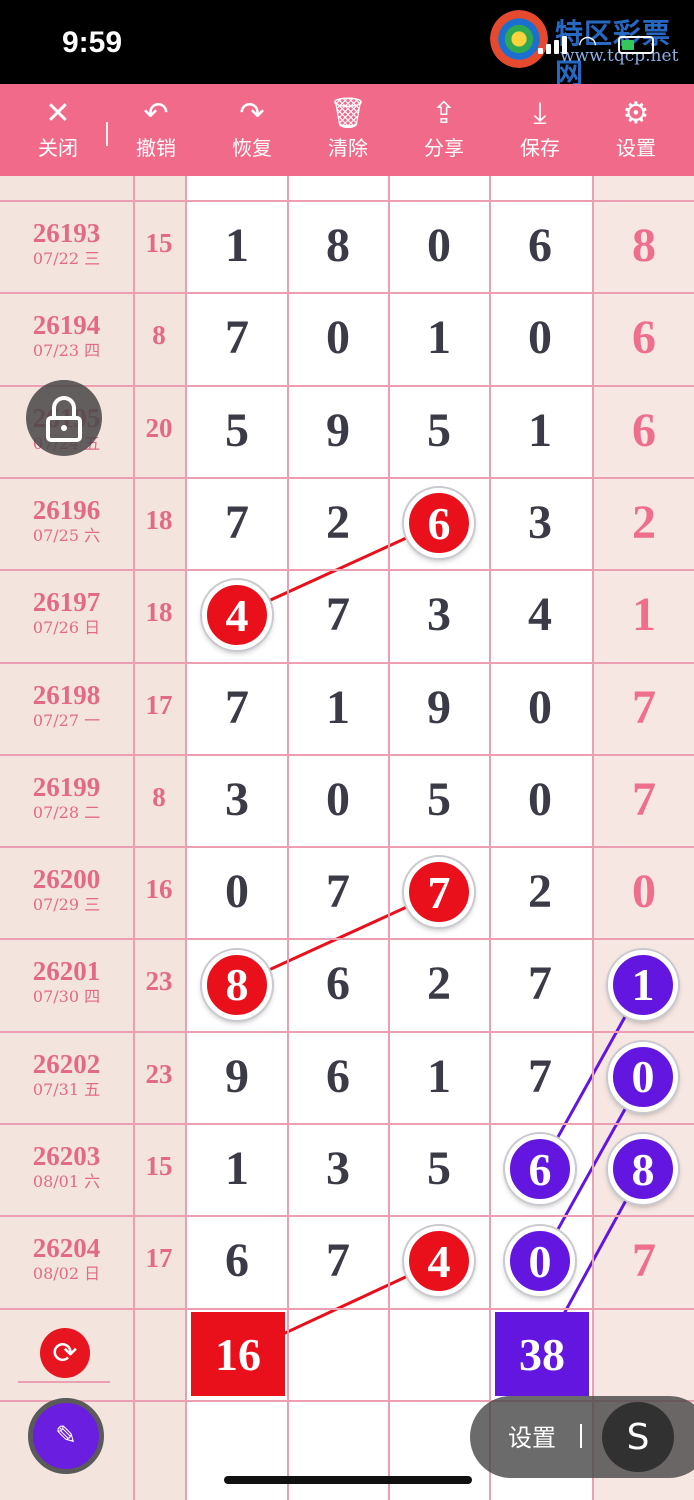  What do you see at coordinates (66, 904) in the screenshot?
I see `issue-date: 07/29 三` at bounding box center [66, 904].